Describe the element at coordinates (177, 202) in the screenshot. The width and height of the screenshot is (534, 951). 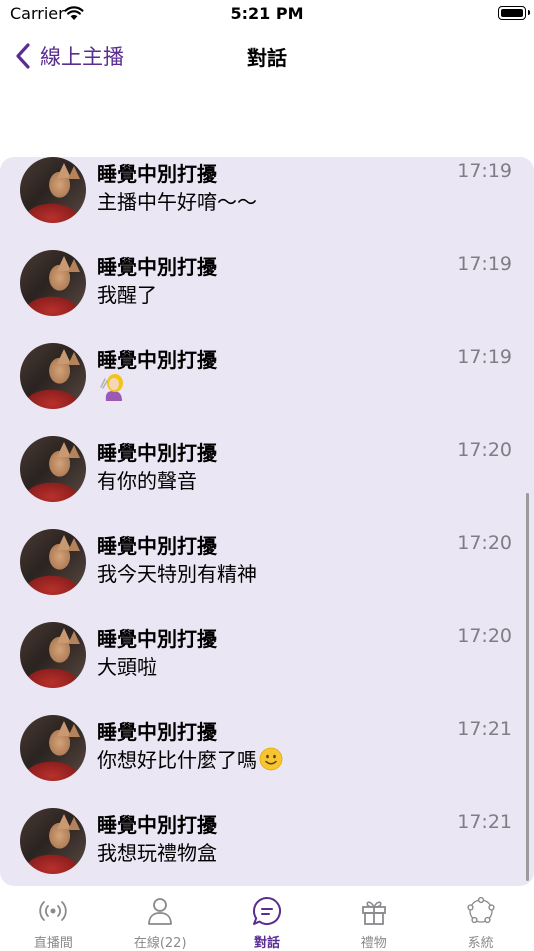
I see `message-text: 主播中午好唷～～` at that location.